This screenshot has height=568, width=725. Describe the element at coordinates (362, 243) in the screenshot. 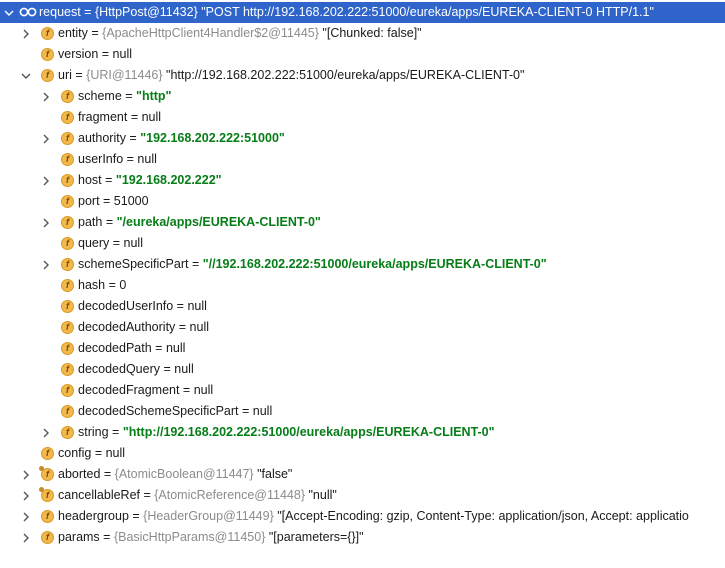

I see `tree-row-query: f query = null` at that location.